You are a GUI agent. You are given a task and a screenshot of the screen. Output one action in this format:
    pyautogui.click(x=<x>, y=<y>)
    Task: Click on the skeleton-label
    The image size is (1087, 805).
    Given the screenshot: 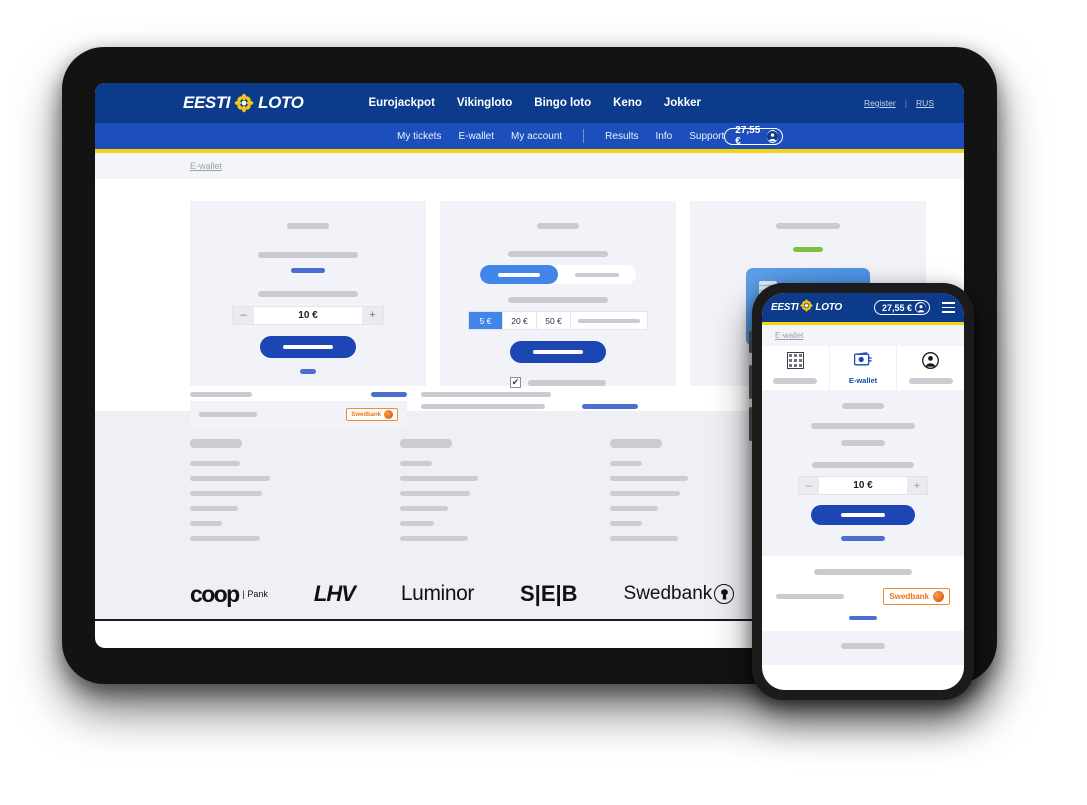 What is the action you would take?
    pyautogui.click(x=863, y=465)
    